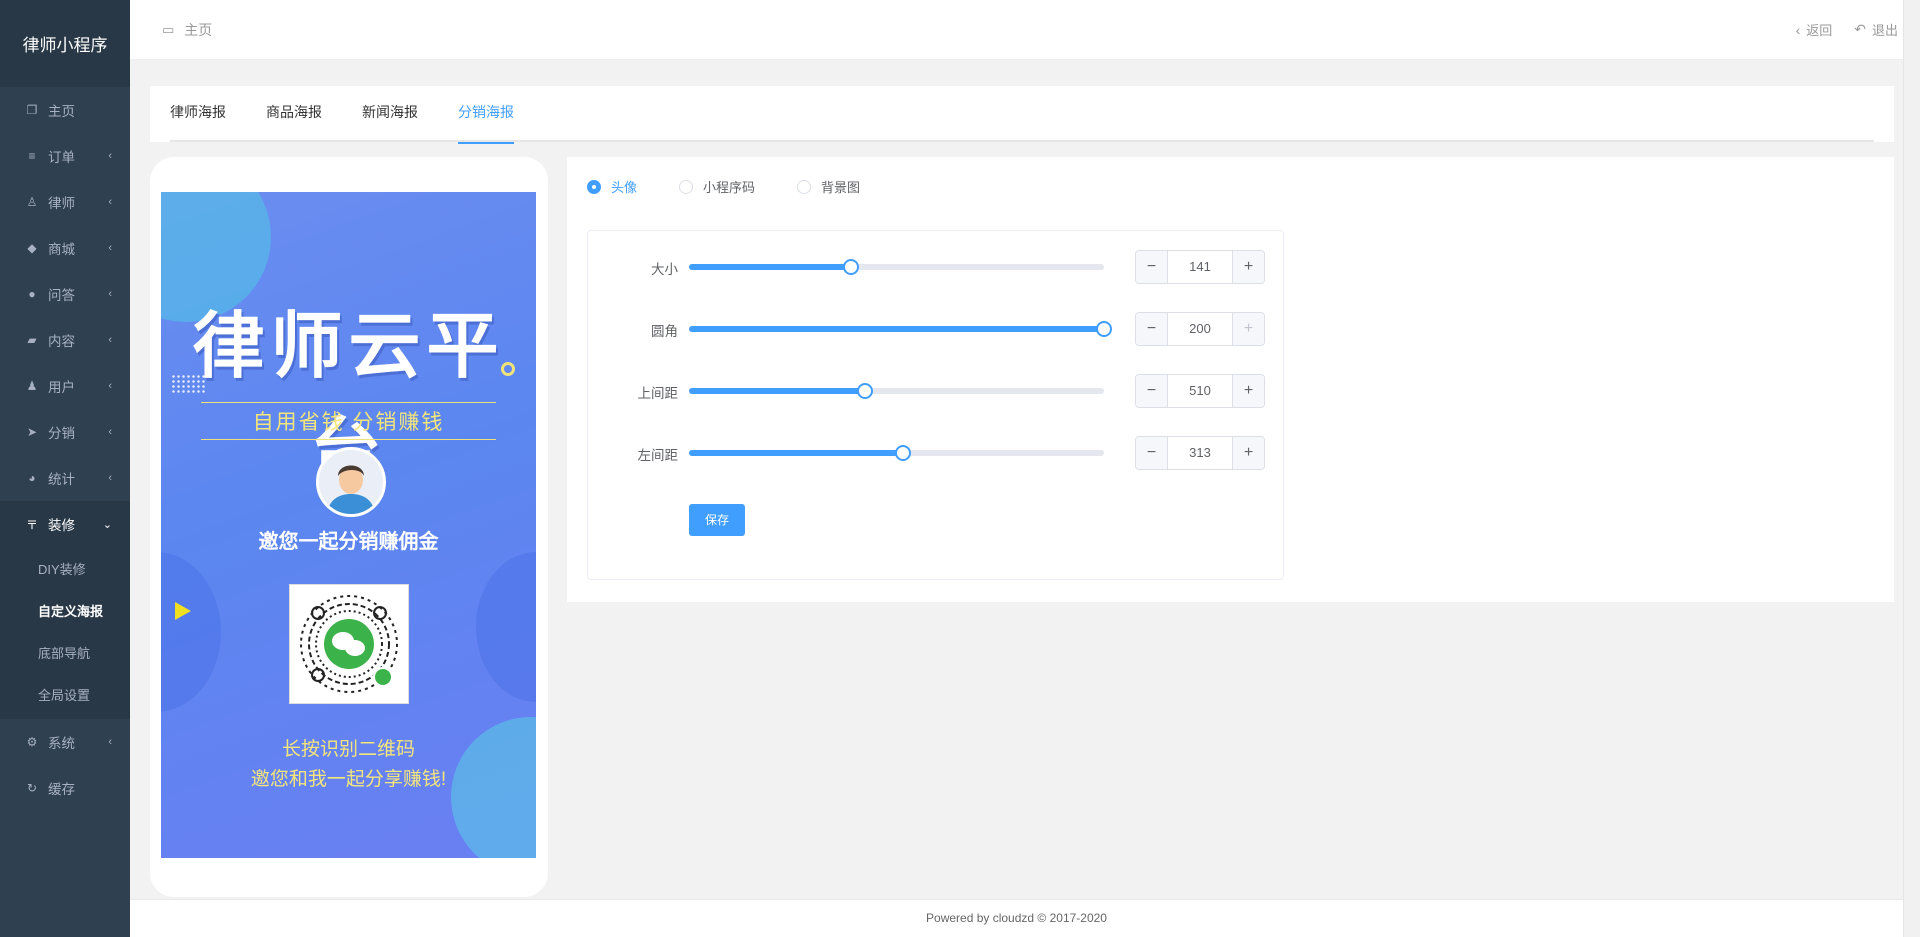 The image size is (1920, 937). I want to click on sidebar-item-mall: ◆ 商城 ‹, so click(65, 248).